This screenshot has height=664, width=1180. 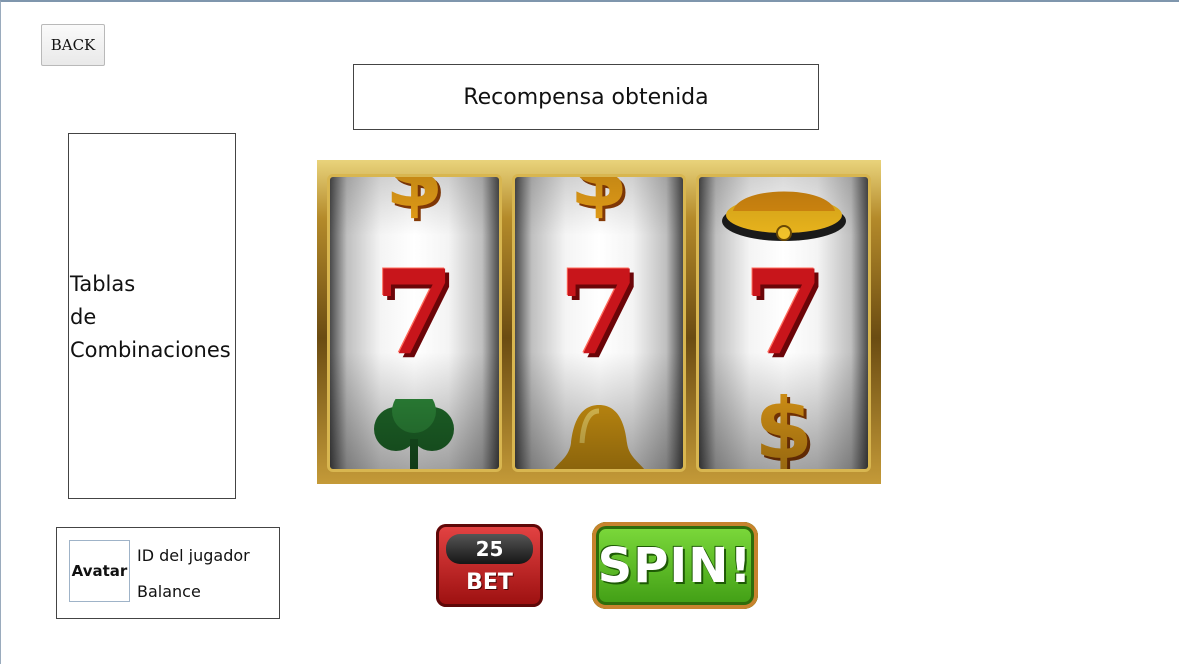 I want to click on back-button: BACK, so click(x=73, y=45).